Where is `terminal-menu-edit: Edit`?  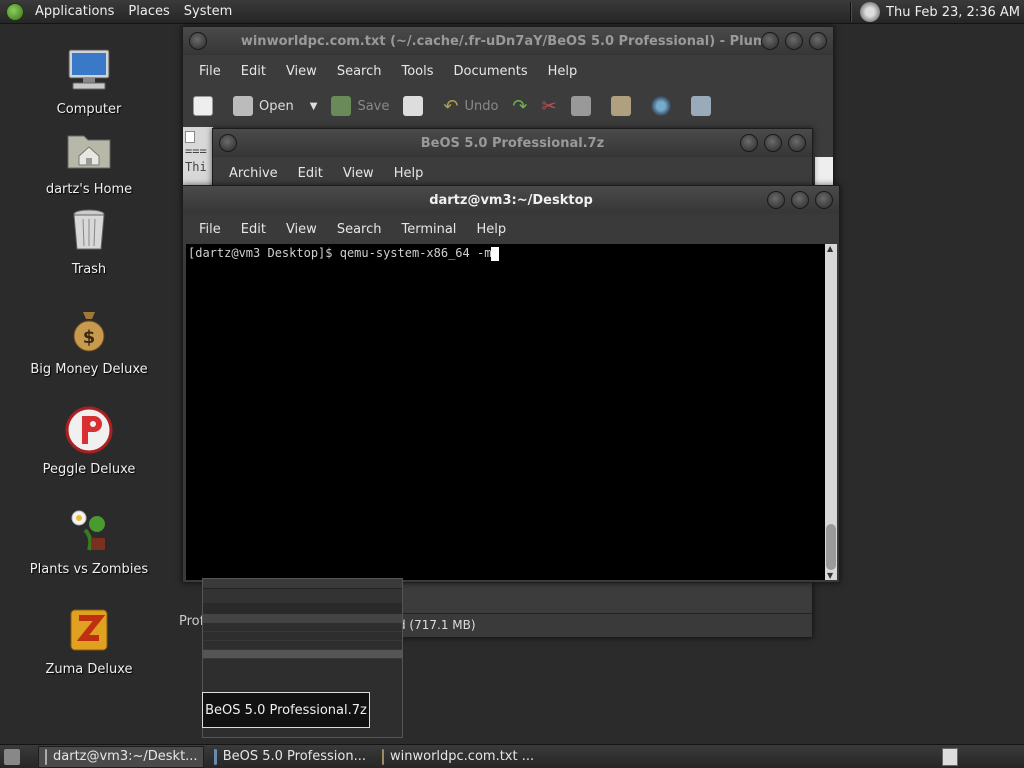
terminal-menu-edit: Edit is located at coordinates (253, 229).